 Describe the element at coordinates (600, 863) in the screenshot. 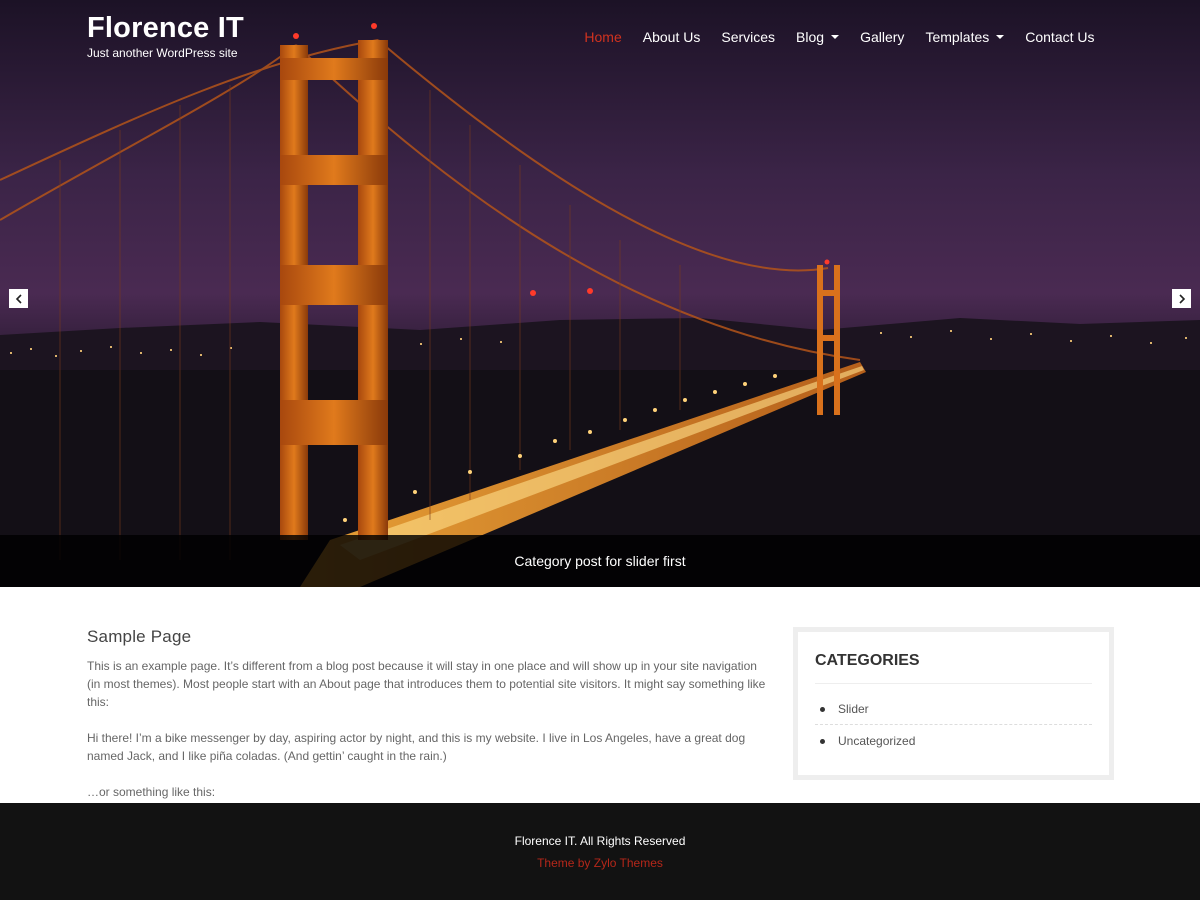

I see `footer-theme-link: Theme by Zylo Themes` at that location.